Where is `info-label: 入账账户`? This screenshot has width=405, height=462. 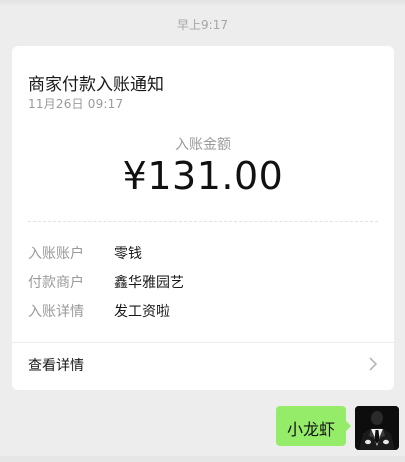 info-label: 入账账户 is located at coordinates (56, 254).